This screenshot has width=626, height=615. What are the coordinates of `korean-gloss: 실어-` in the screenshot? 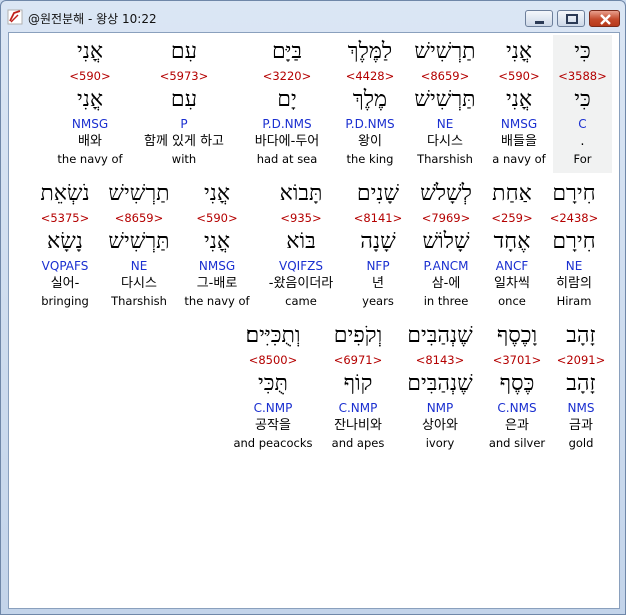 It's located at (65, 283).